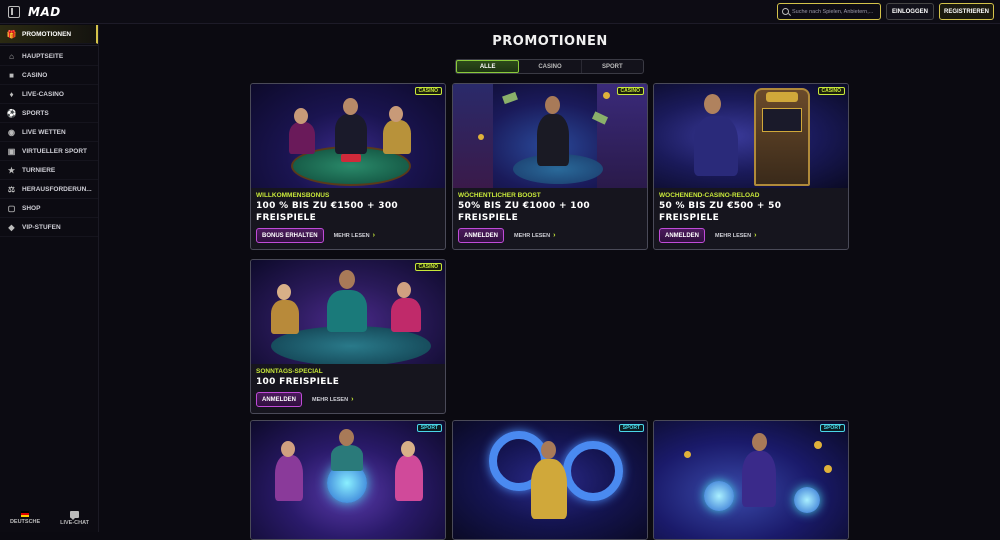  I want to click on live-bet-icon: ◉, so click(11, 132).